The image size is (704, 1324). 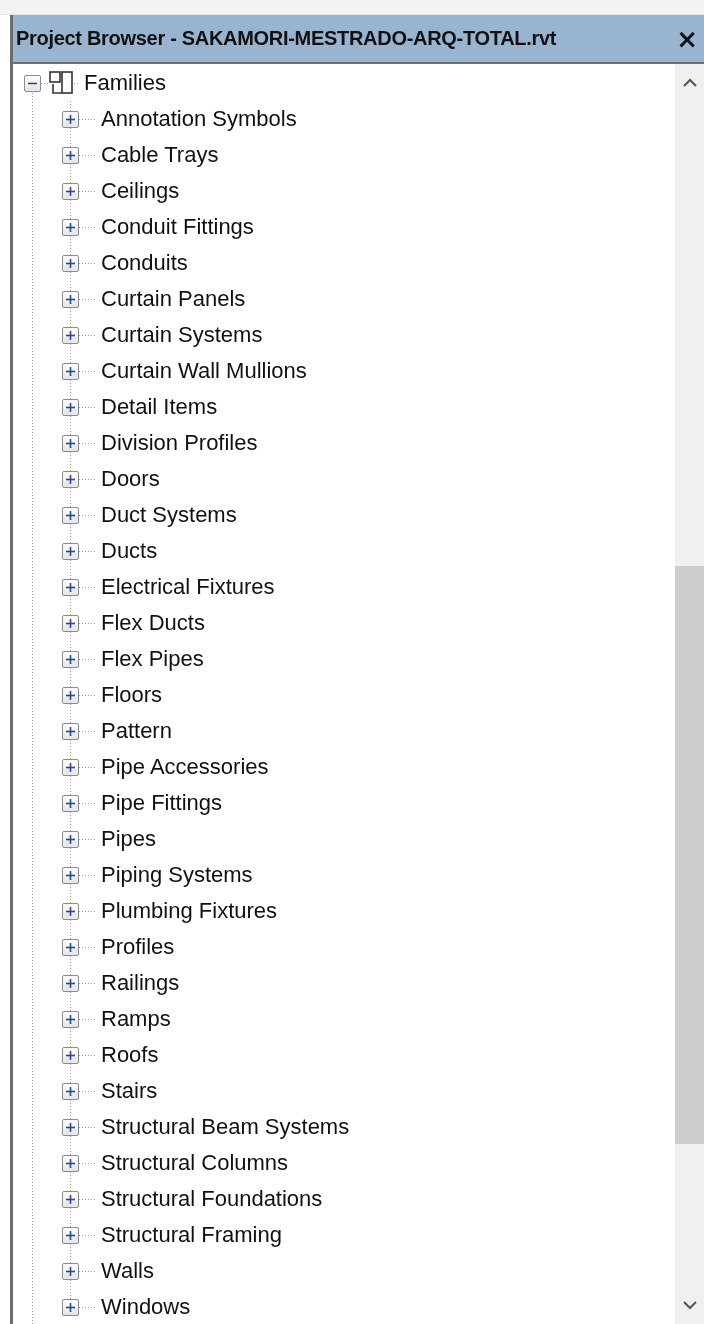 I want to click on tree-item: Ceilings, so click(x=140, y=191).